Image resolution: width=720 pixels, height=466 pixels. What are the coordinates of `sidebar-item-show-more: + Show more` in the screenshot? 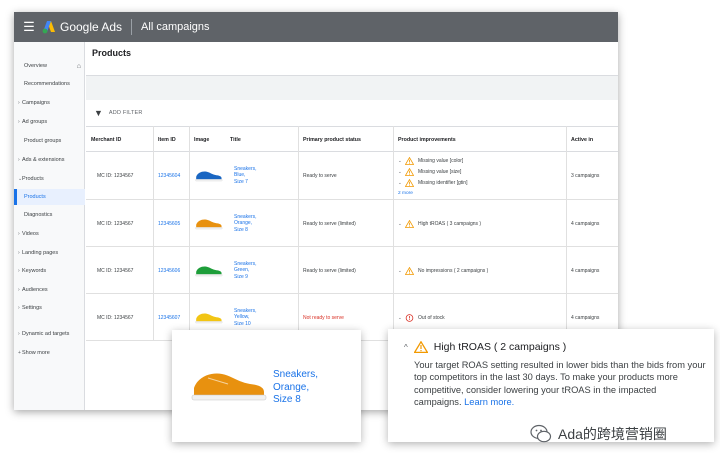 It's located at (49, 353).